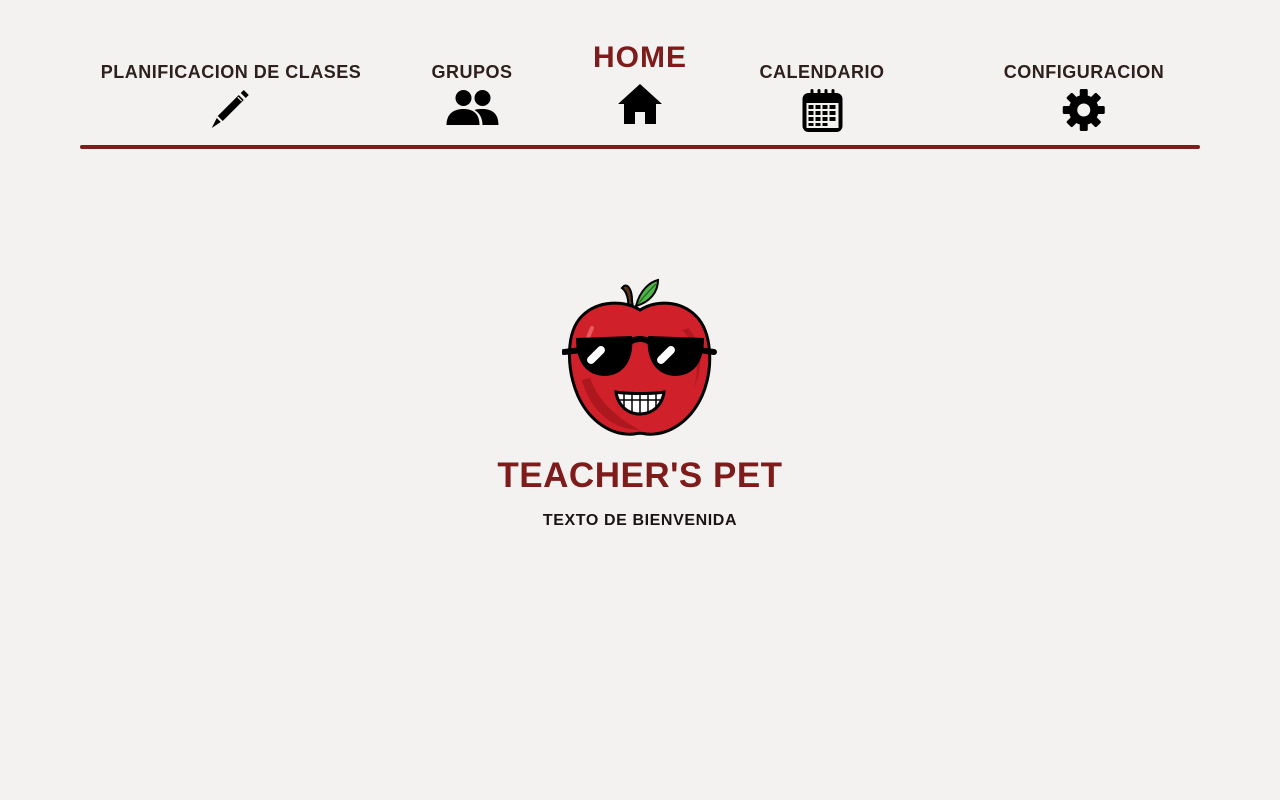 The width and height of the screenshot is (1280, 800). Describe the element at coordinates (471, 107) in the screenshot. I see `users-icon` at that location.